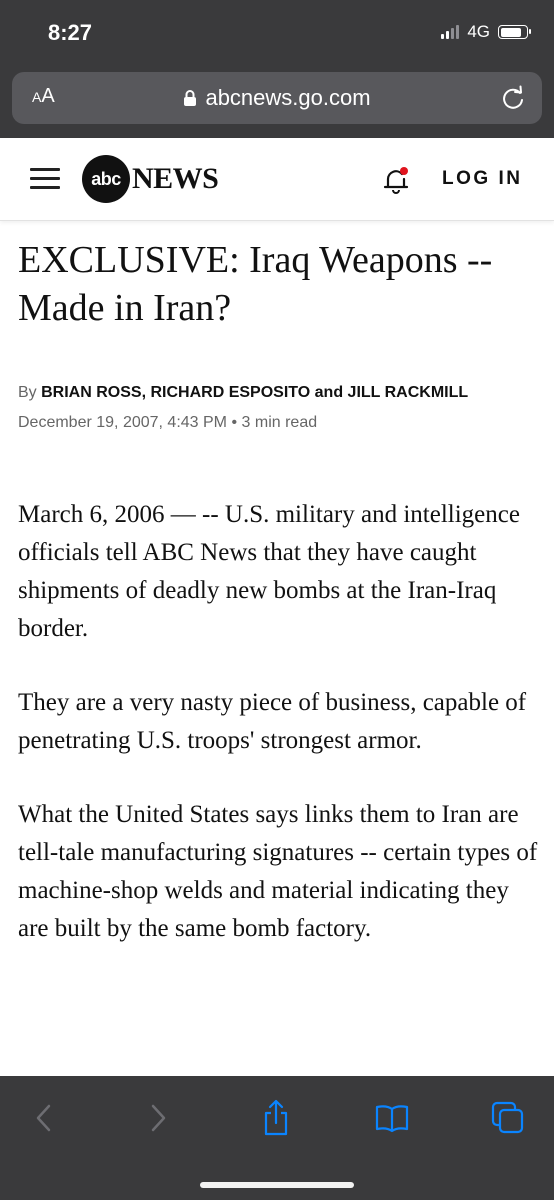 This screenshot has width=554, height=1200. I want to click on status-indicators: 4G, so click(486, 32).